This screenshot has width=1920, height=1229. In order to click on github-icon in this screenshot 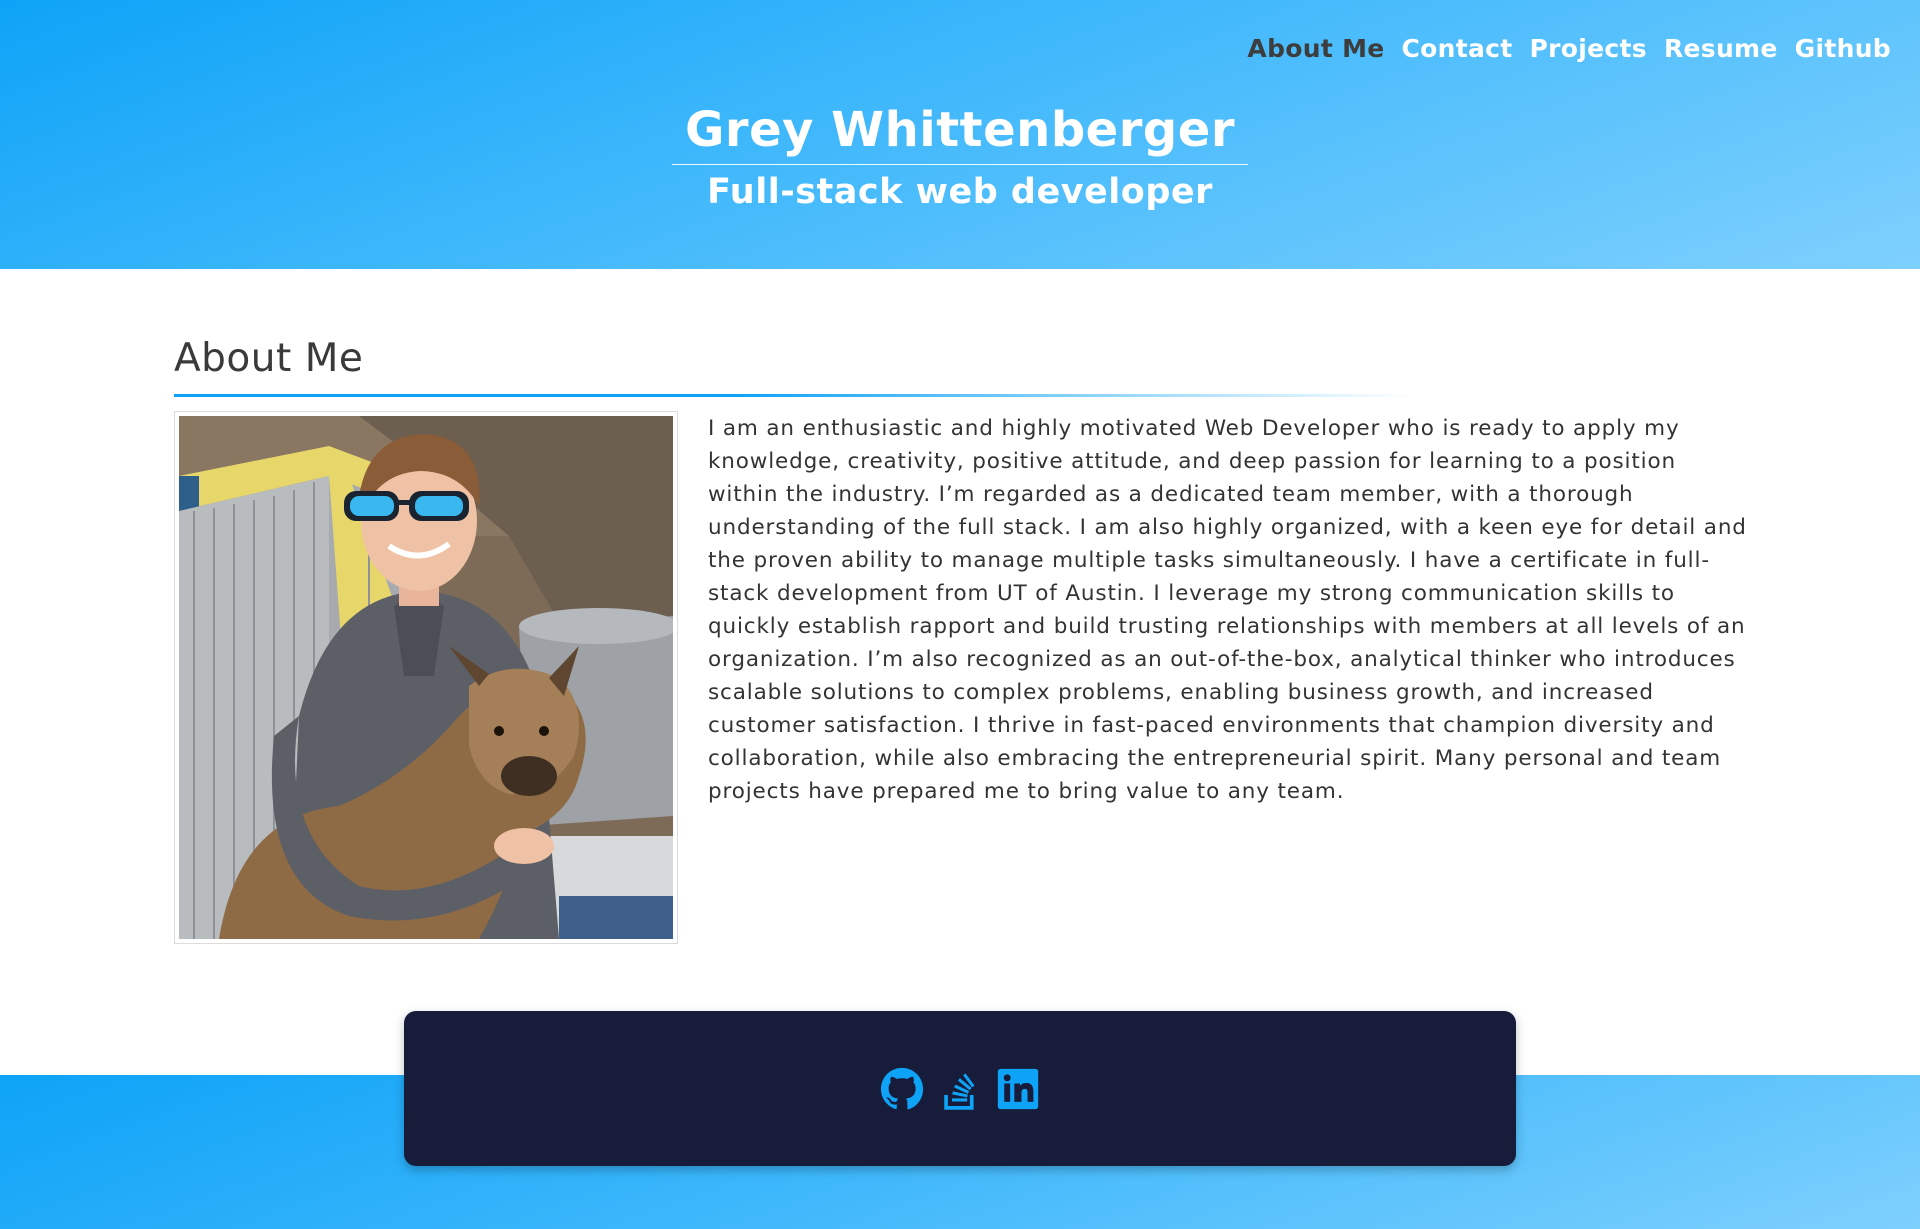, I will do `click(902, 1088)`.